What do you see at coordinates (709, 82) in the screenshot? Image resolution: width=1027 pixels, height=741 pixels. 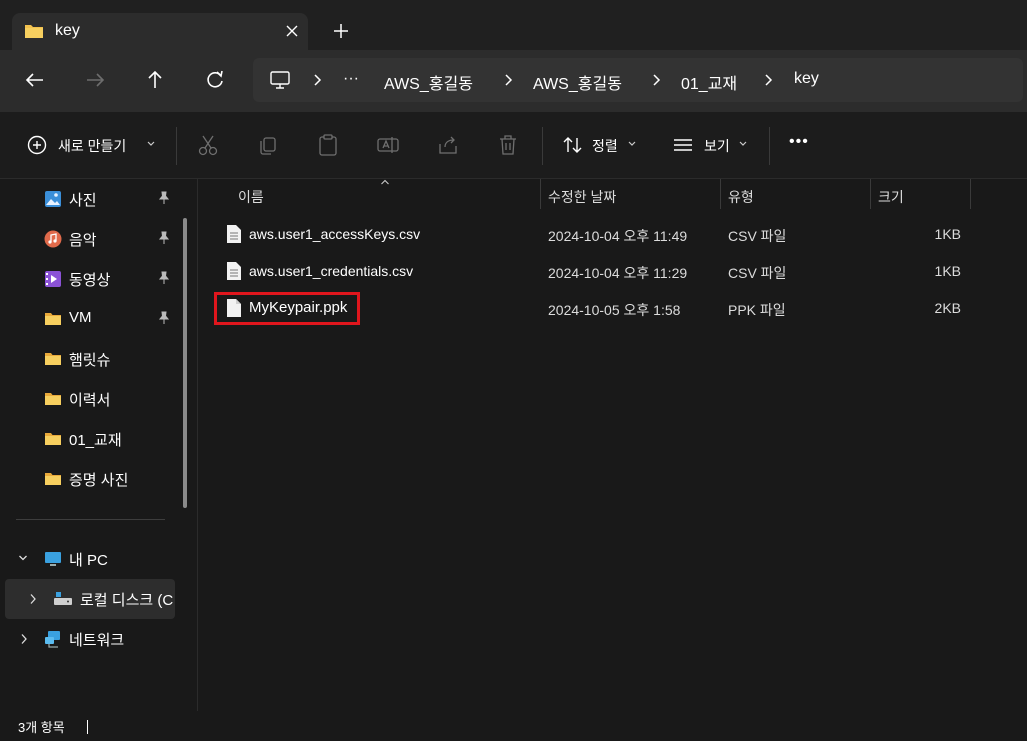 I see `breadcrumb-item: 01_교재` at bounding box center [709, 82].